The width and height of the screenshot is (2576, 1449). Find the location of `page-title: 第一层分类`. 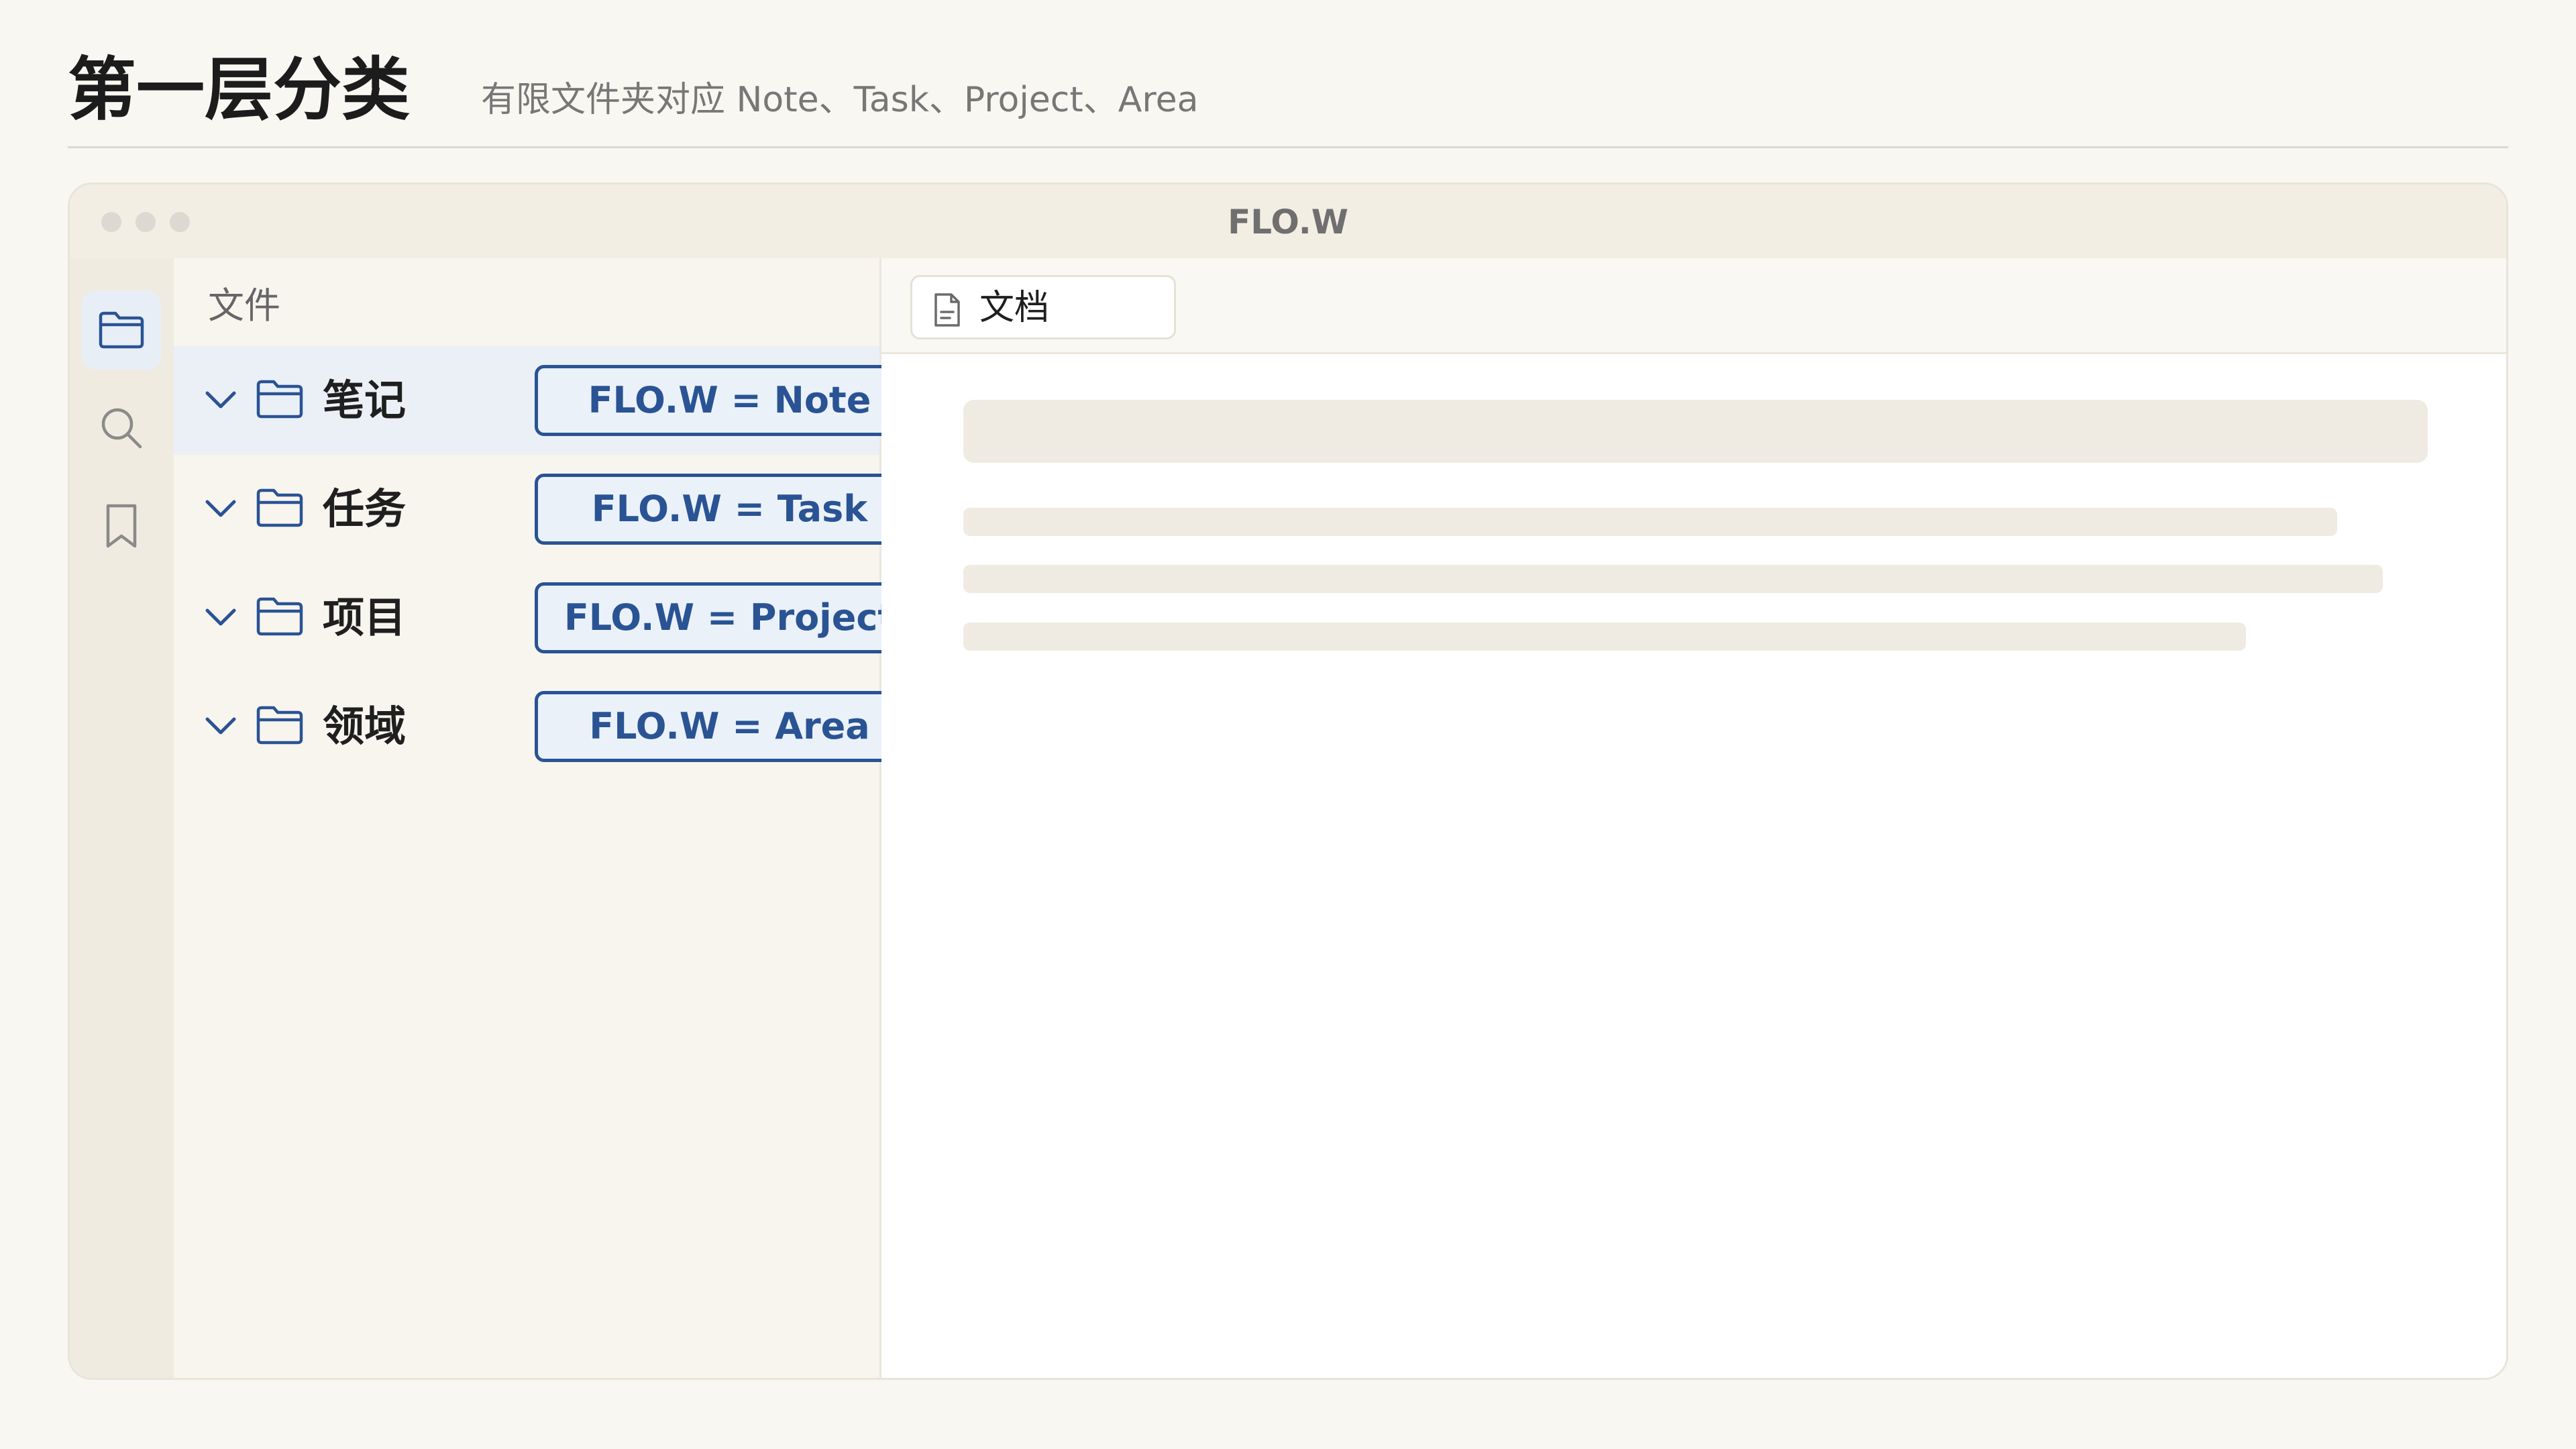

page-title: 第一层分类 is located at coordinates (239, 90).